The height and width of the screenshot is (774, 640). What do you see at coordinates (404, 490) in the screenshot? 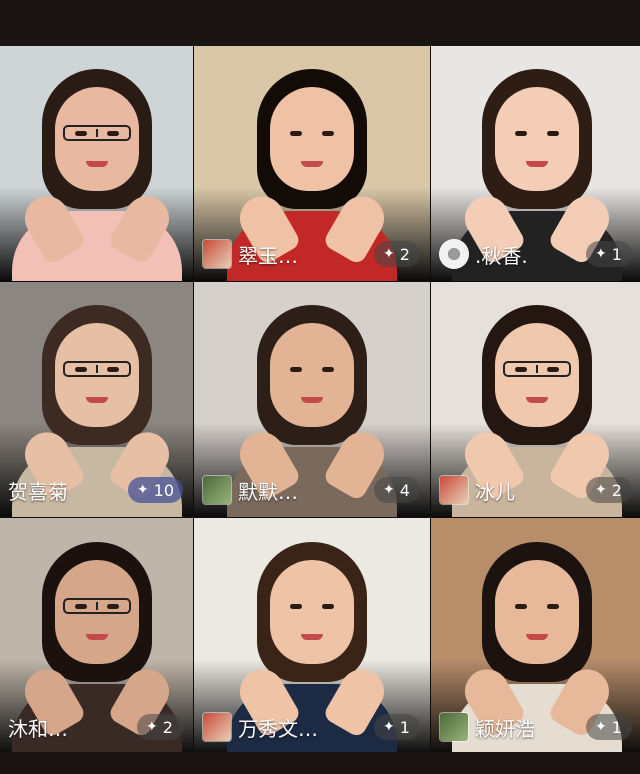
I see `like-count: 4` at bounding box center [404, 490].